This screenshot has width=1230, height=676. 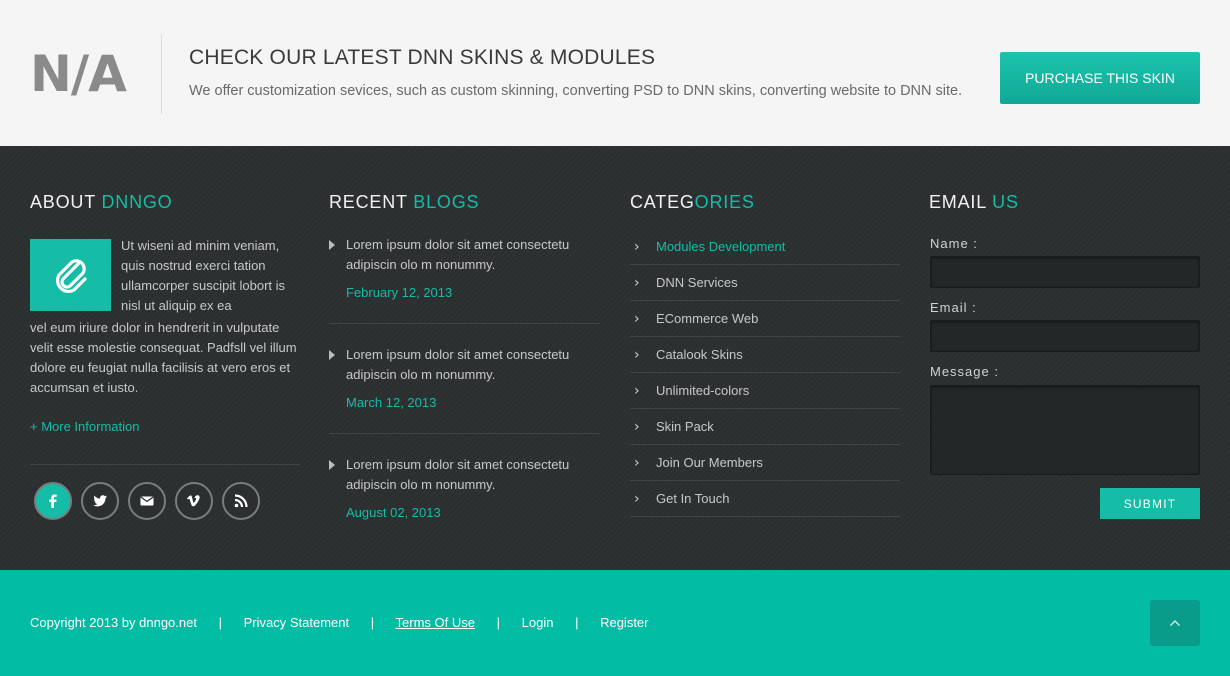 What do you see at coordinates (70, 275) in the screenshot?
I see `paperclip-icon` at bounding box center [70, 275].